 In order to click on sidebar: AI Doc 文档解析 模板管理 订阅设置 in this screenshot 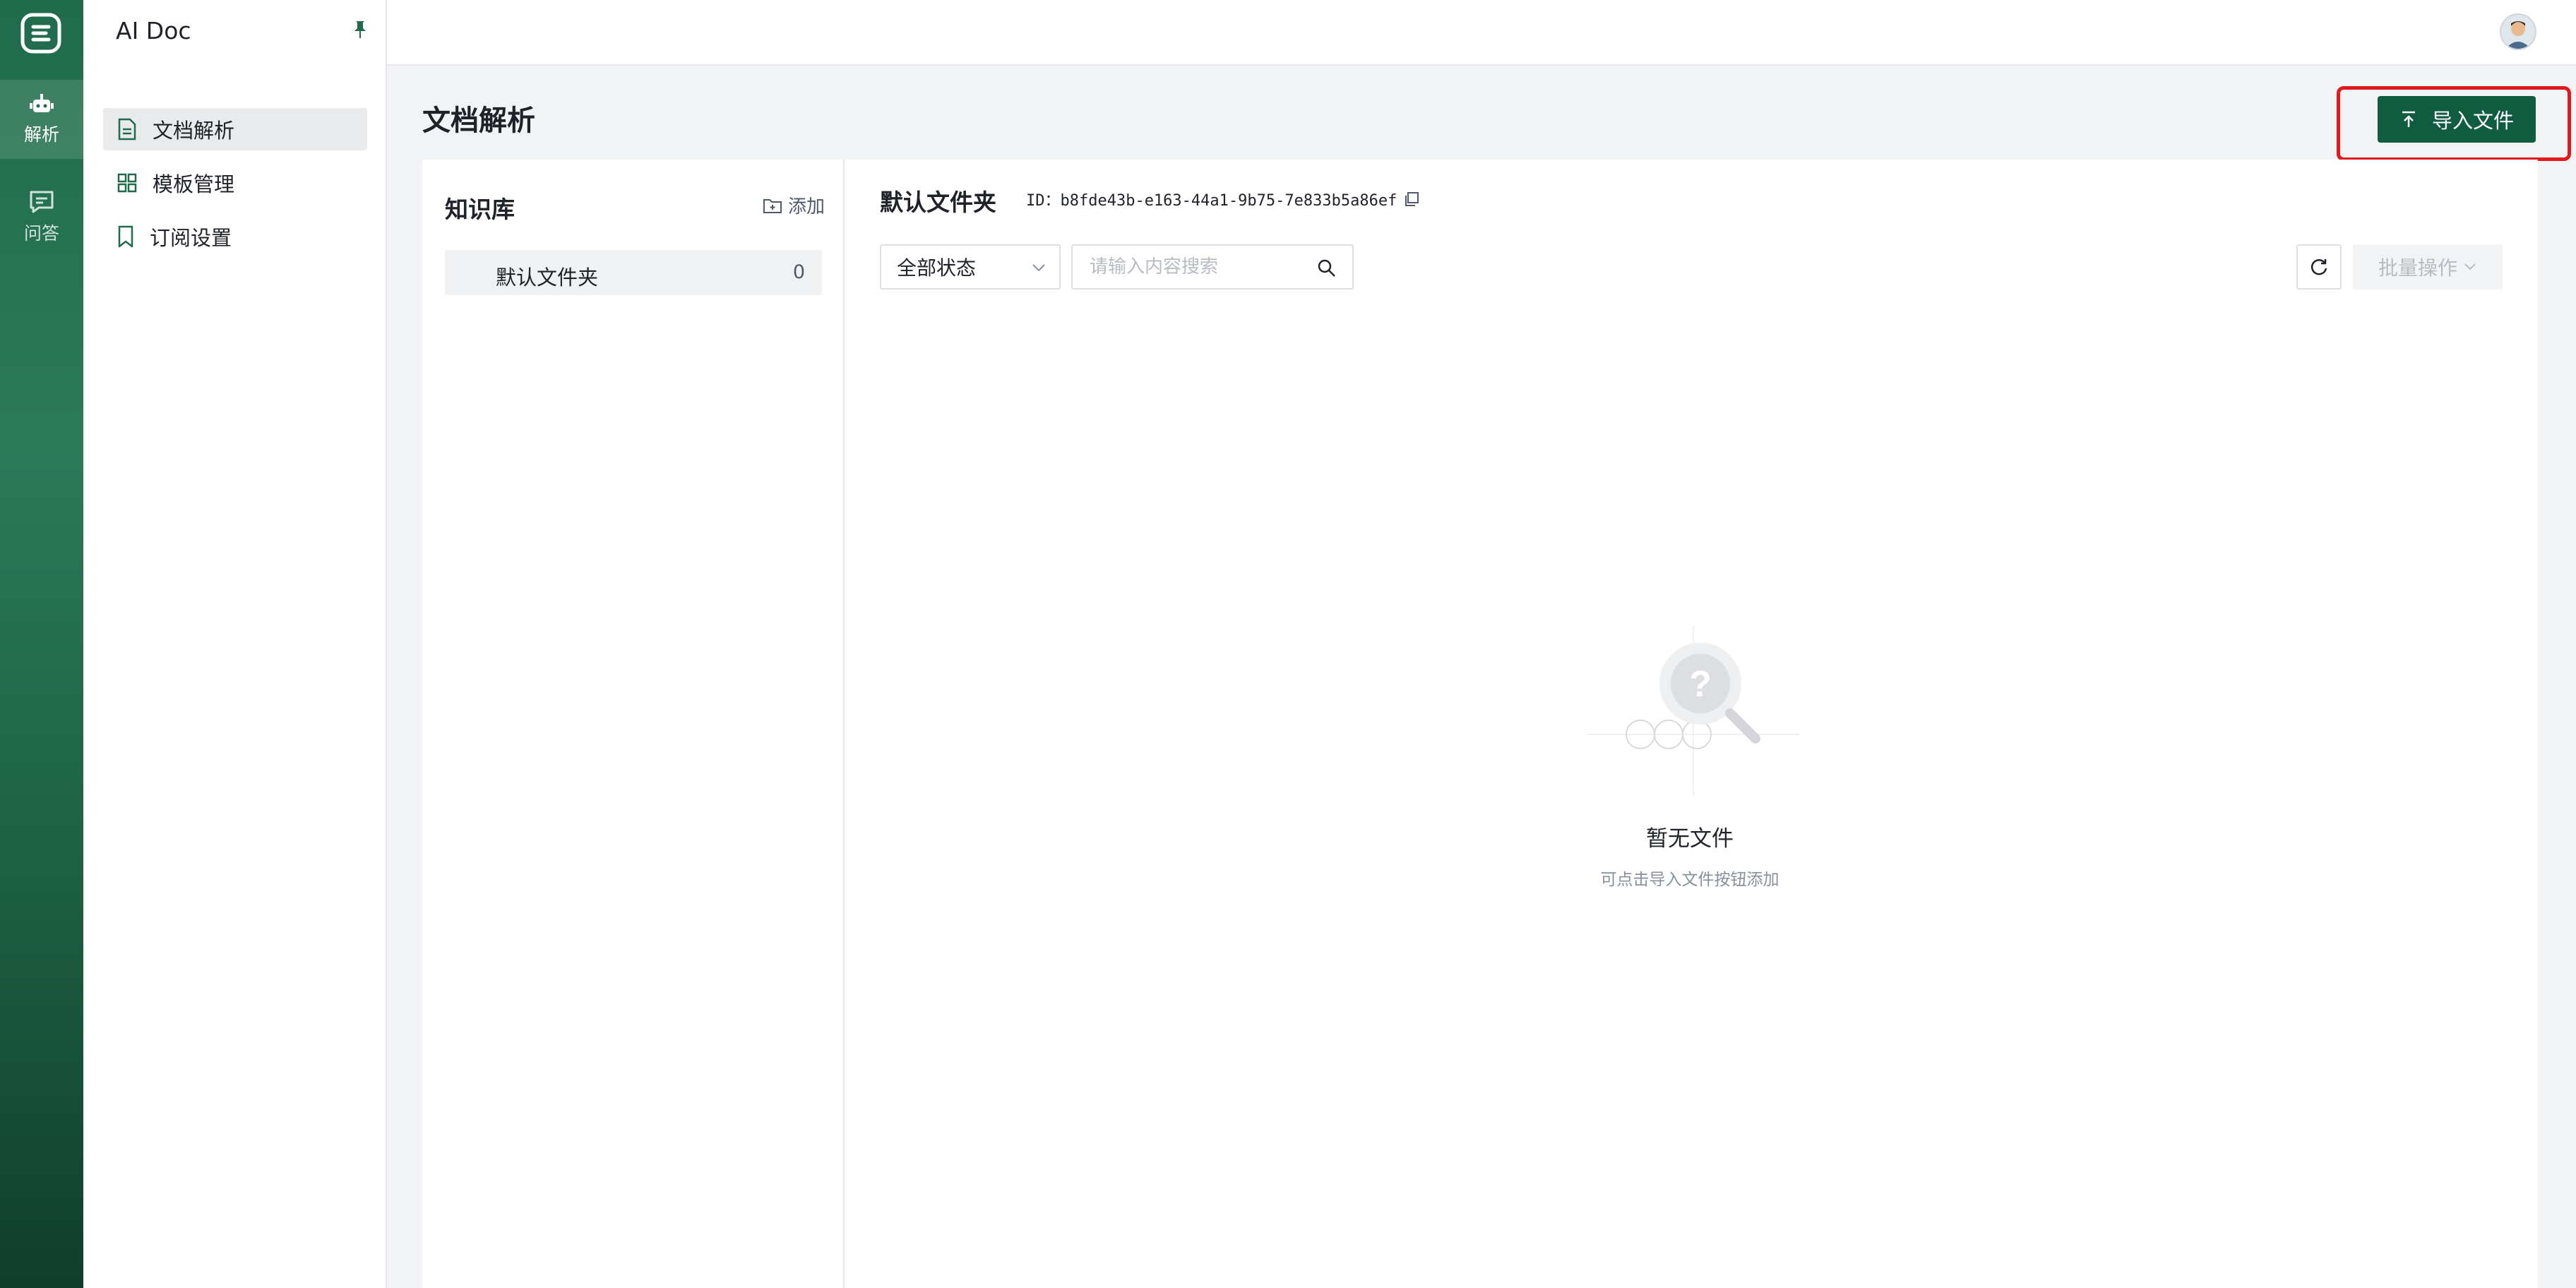, I will do `click(235, 644)`.